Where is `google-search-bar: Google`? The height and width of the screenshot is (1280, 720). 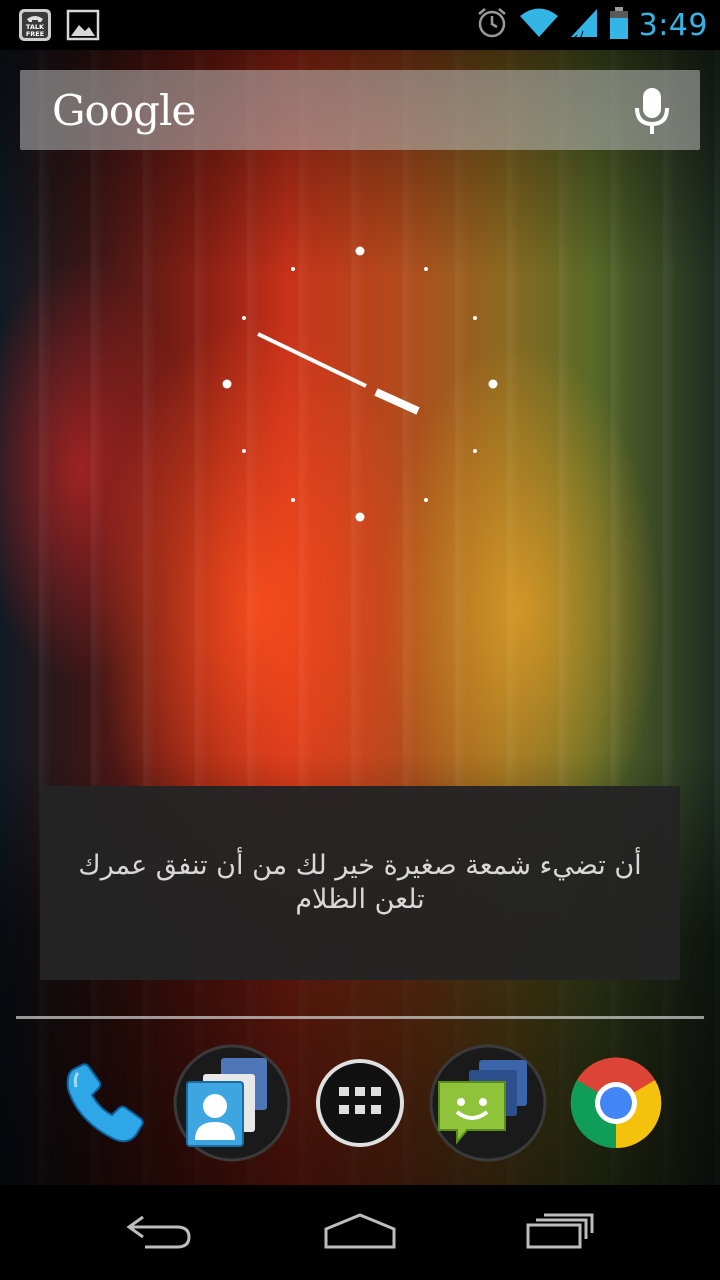 google-search-bar: Google is located at coordinates (360, 110).